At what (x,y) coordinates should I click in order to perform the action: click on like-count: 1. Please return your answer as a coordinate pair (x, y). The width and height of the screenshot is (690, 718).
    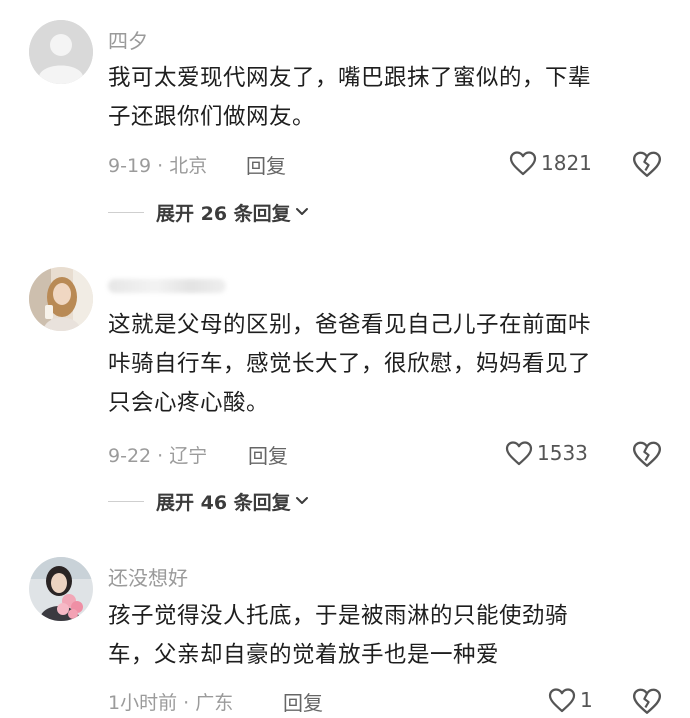
    Looking at the image, I should click on (586, 700).